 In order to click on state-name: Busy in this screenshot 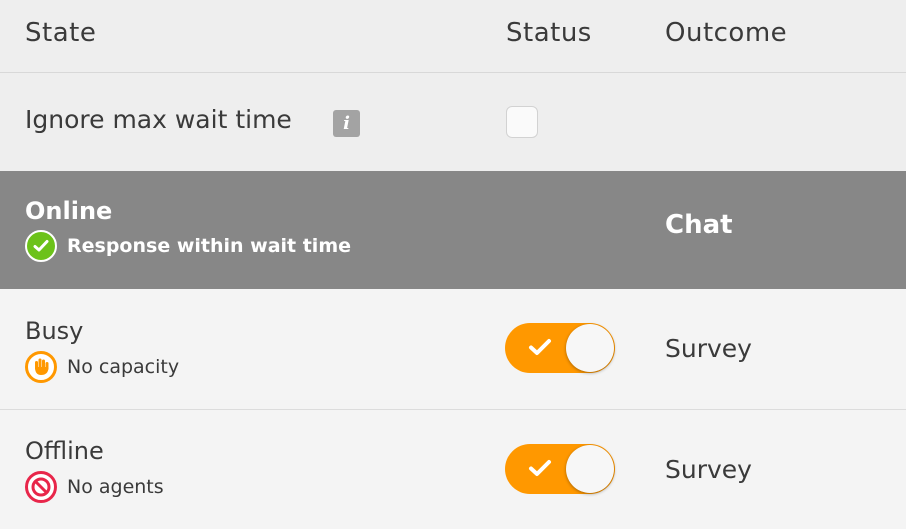, I will do `click(54, 331)`.